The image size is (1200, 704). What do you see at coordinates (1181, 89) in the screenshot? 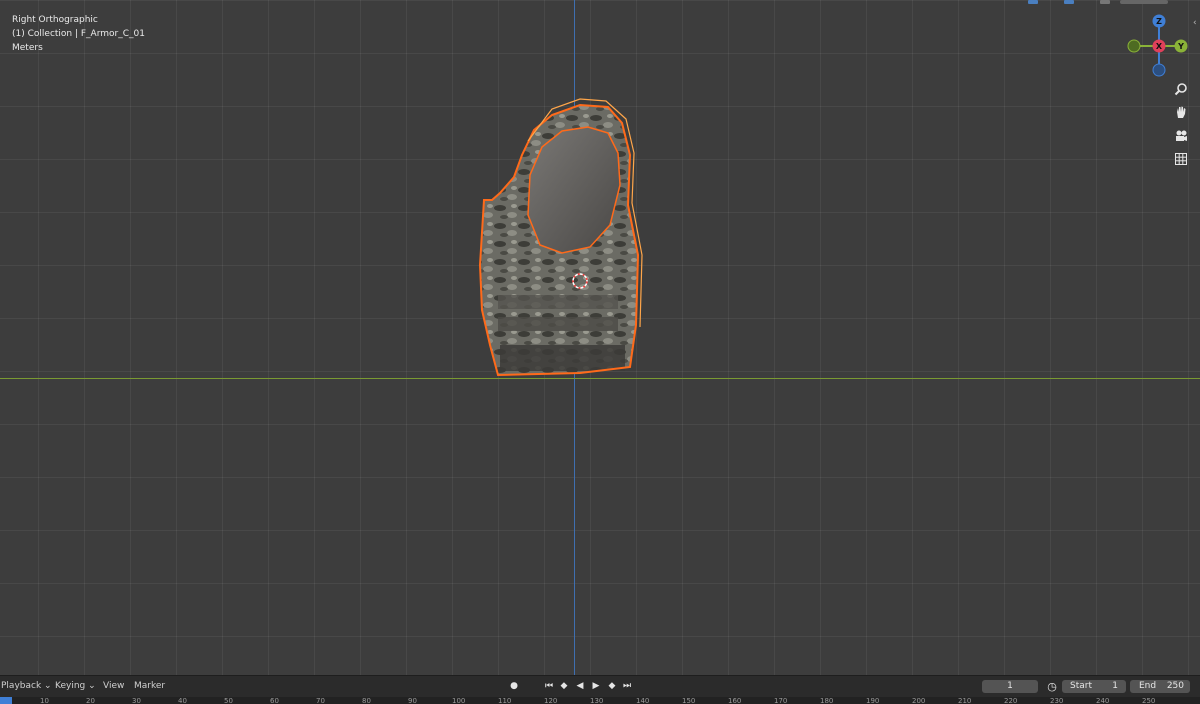
I see `zoom-icon` at bounding box center [1181, 89].